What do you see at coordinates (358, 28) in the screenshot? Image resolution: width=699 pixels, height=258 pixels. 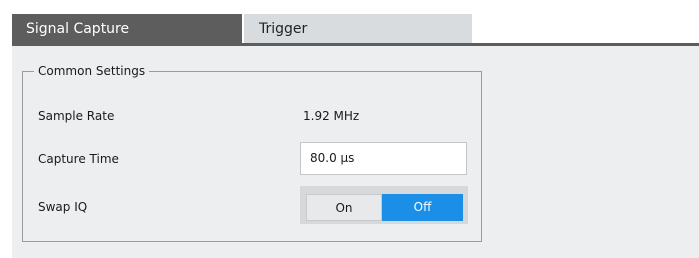 I see `tab-trigger: Trigger` at bounding box center [358, 28].